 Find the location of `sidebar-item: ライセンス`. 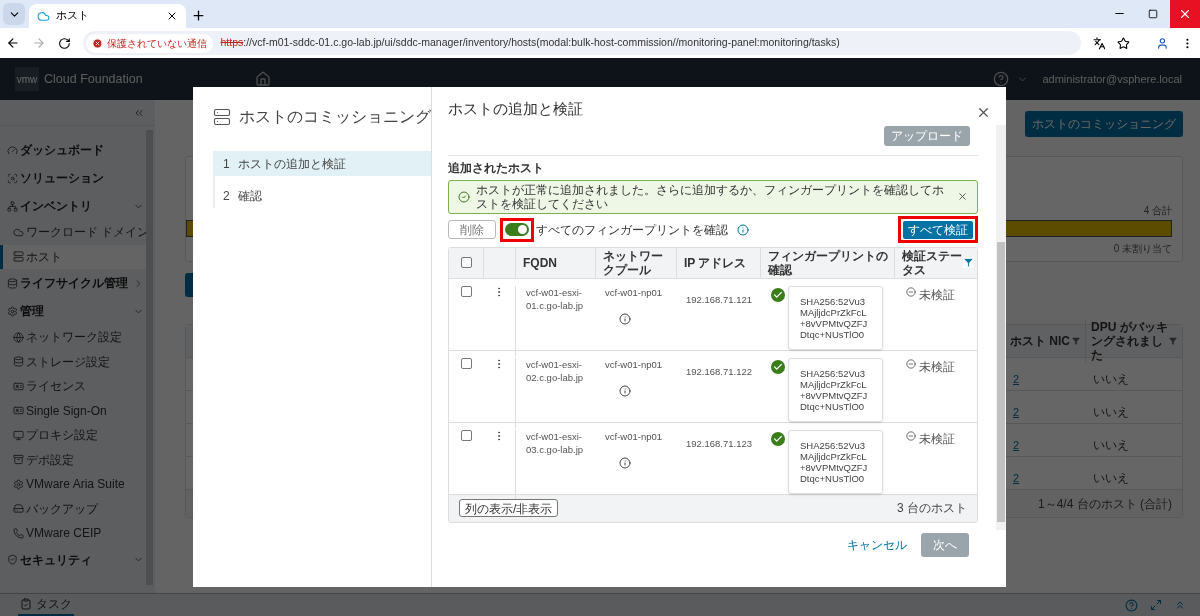

sidebar-item: ライセンス is located at coordinates (73, 386).